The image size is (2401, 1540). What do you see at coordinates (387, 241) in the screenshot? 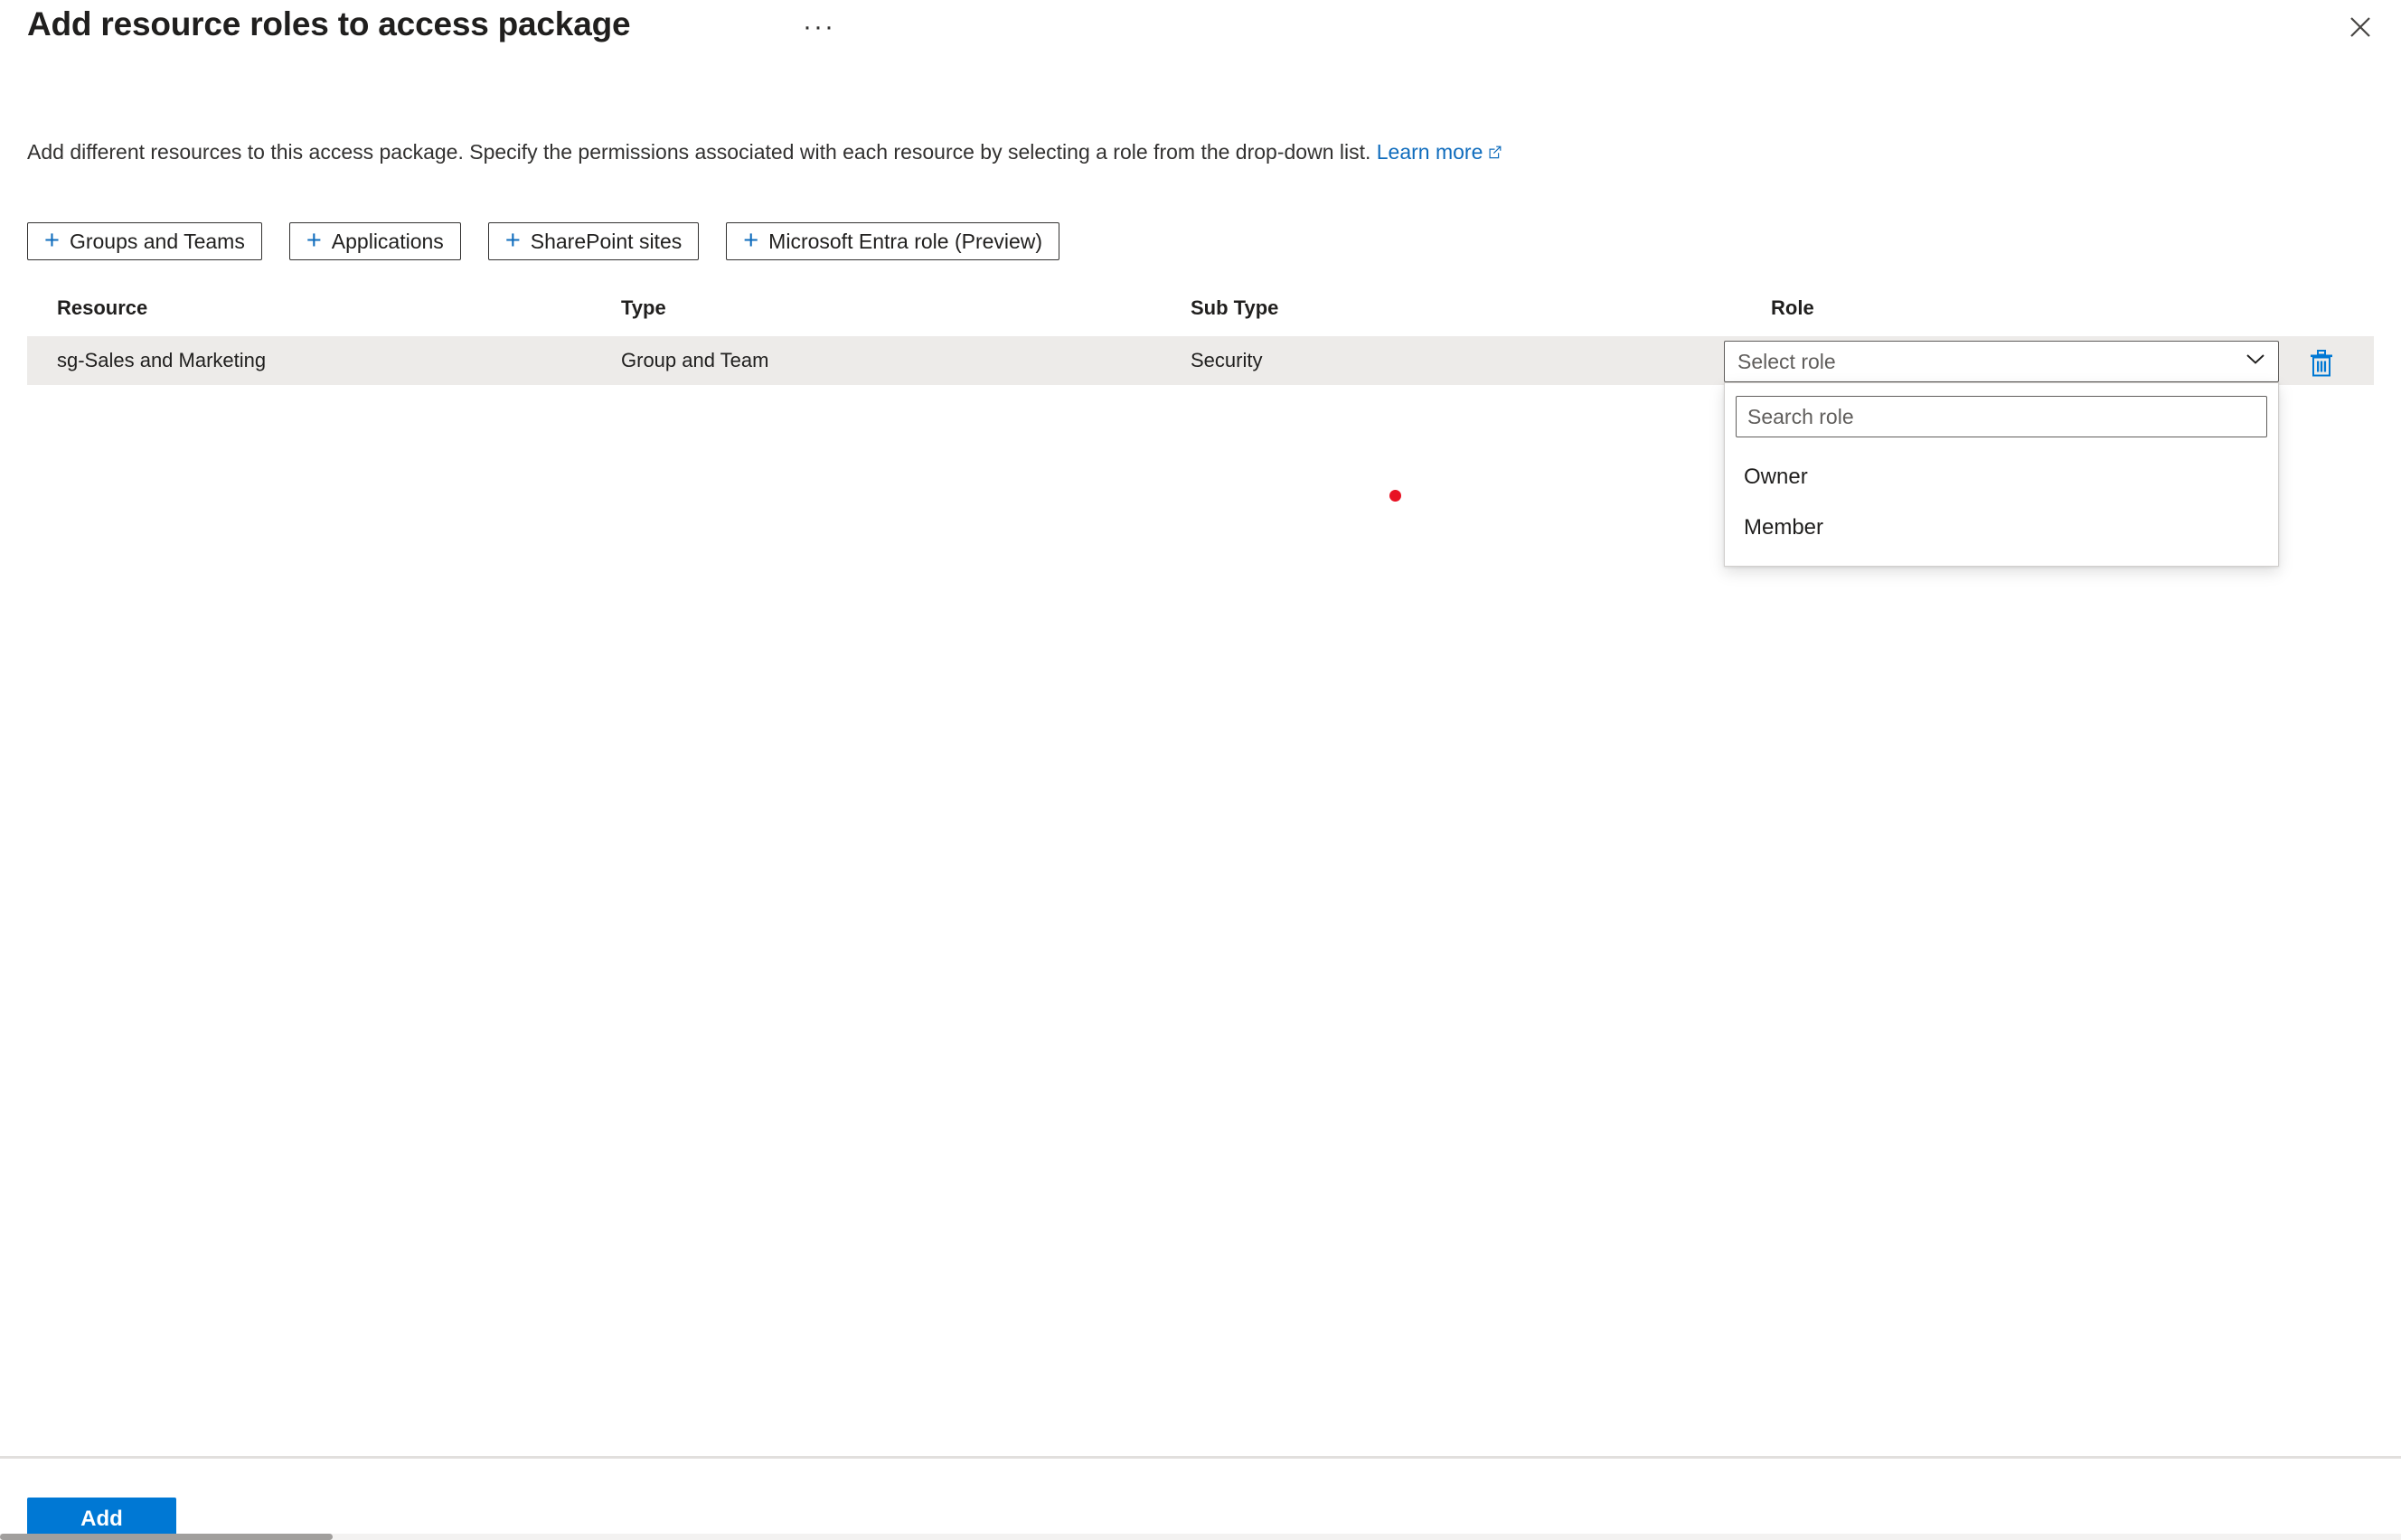
I see `command-label: Applications` at bounding box center [387, 241].